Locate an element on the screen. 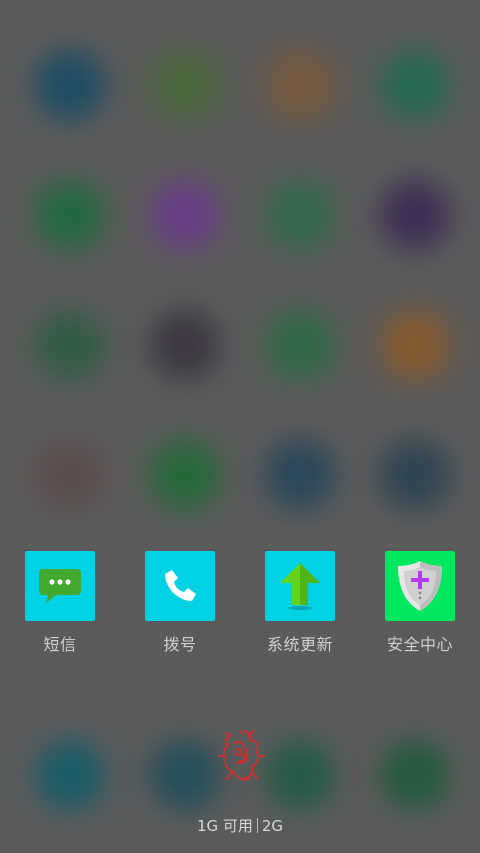 The image size is (480, 853). app-row: 短信 拨号 系统更新 安全中心 is located at coordinates (240, 606).